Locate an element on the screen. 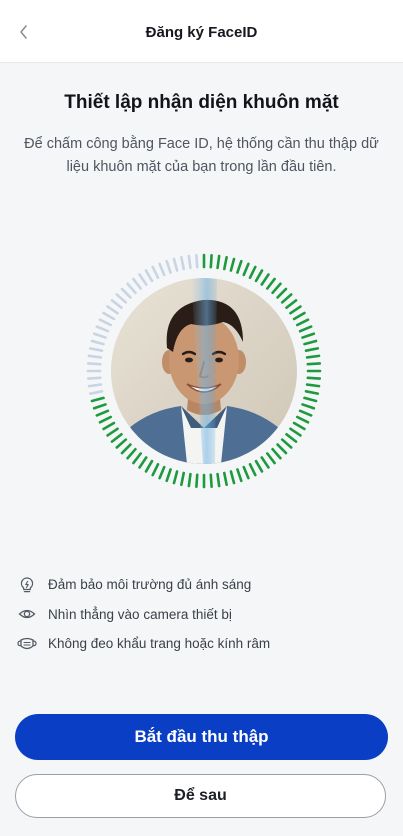 This screenshot has height=836, width=403. face-preview is located at coordinates (204, 371).